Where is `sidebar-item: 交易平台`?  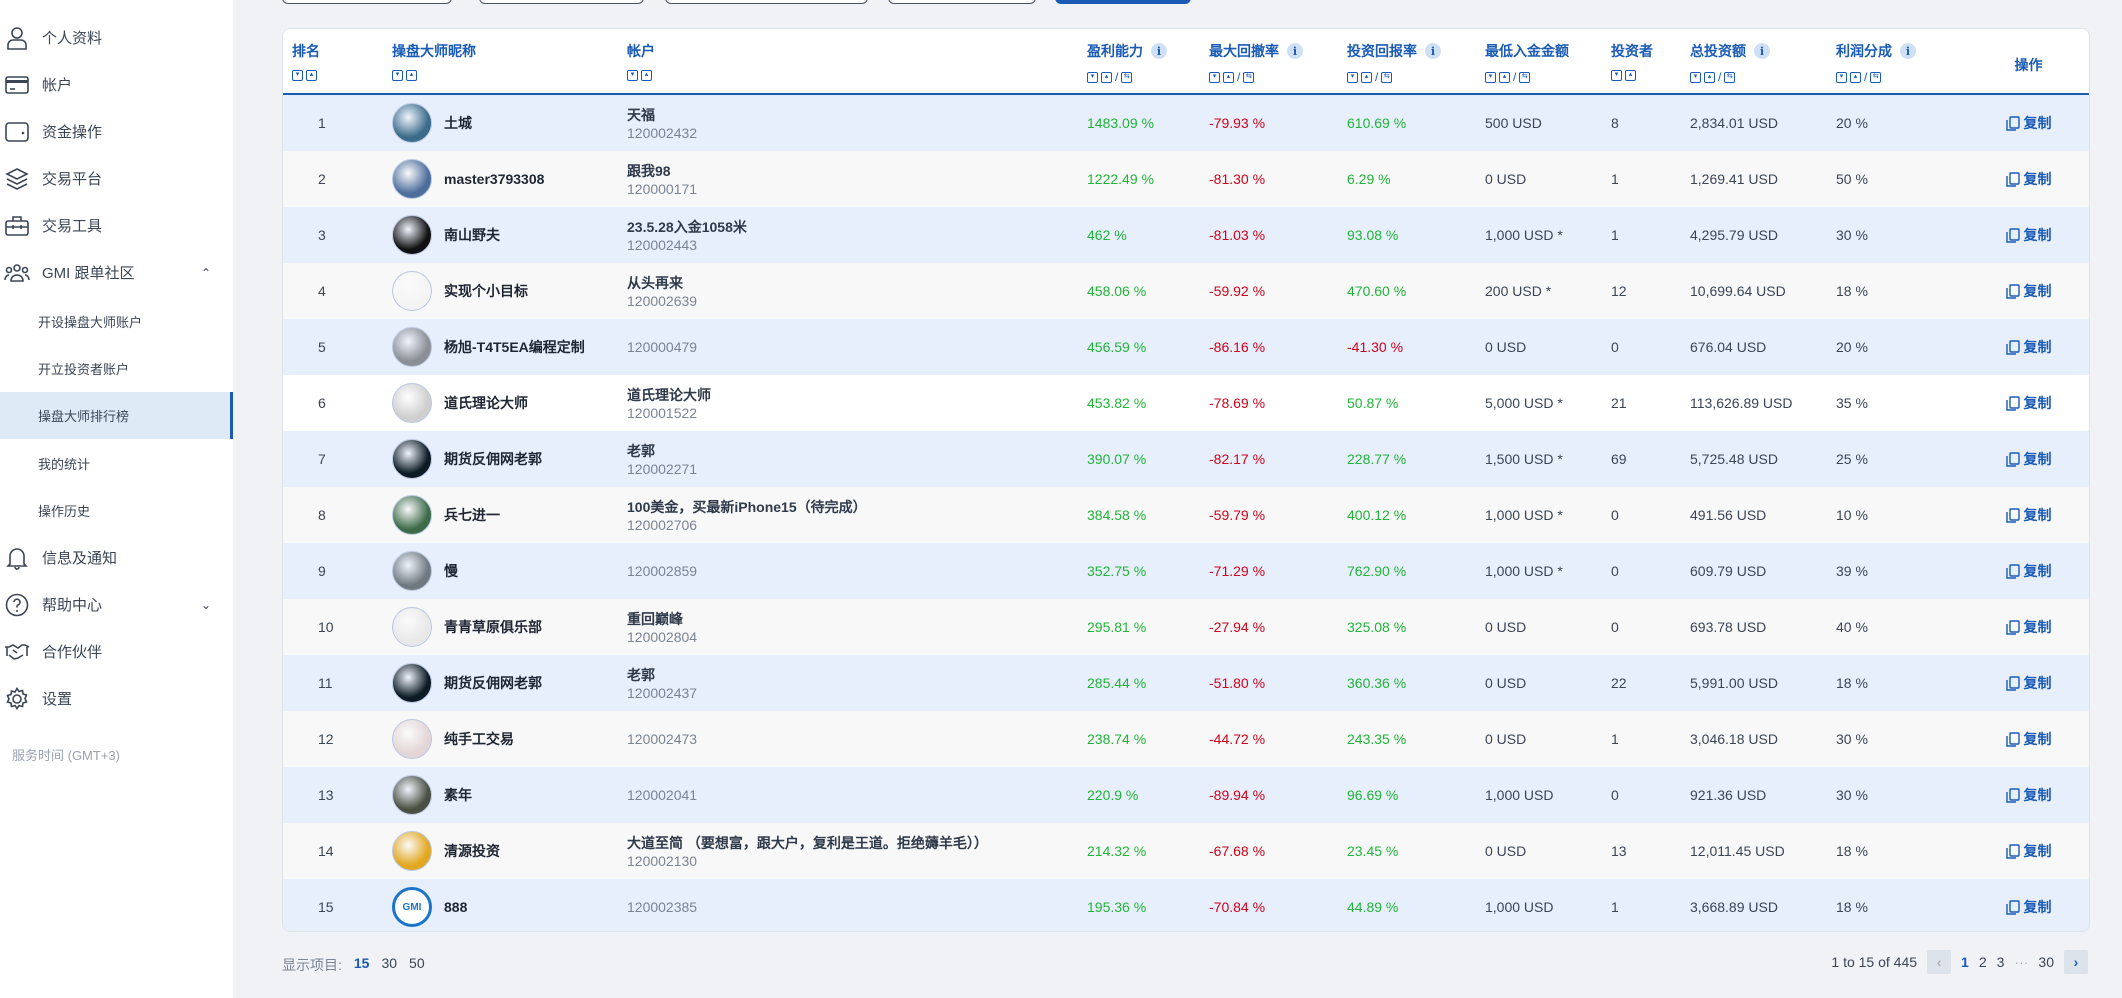 sidebar-item: 交易平台 is located at coordinates (116, 178).